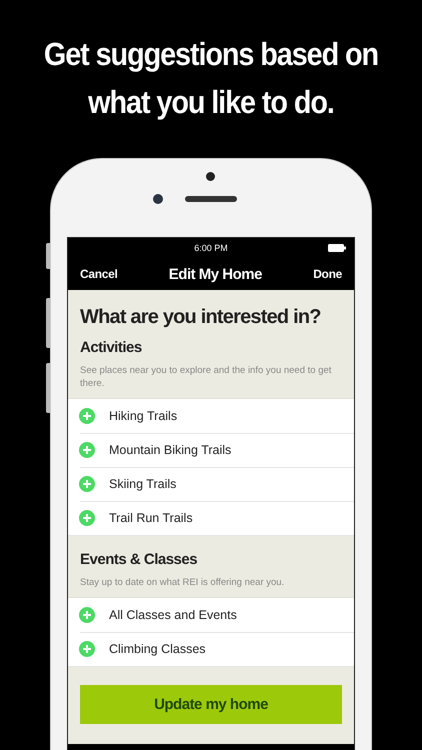 The width and height of the screenshot is (422, 750). Describe the element at coordinates (211, 704) in the screenshot. I see `update-button: Update my home` at that location.